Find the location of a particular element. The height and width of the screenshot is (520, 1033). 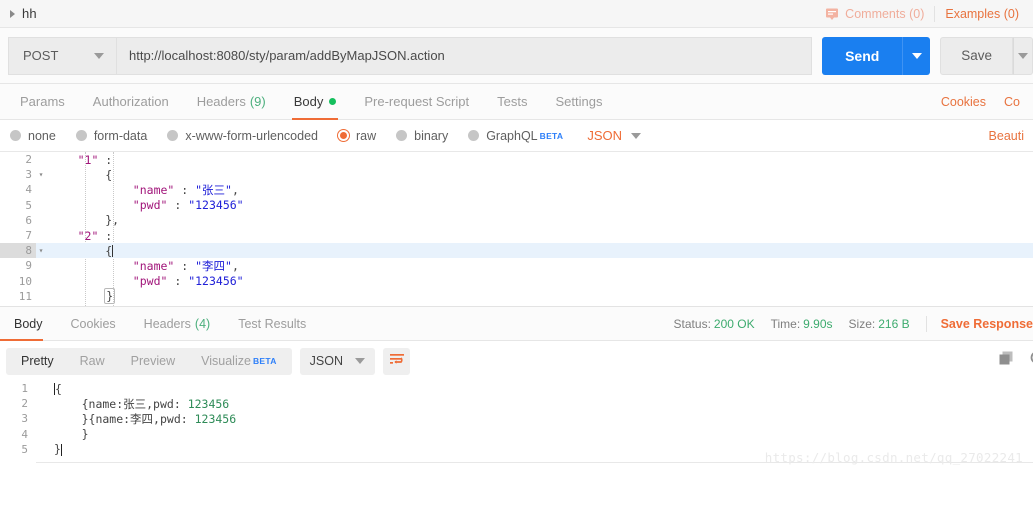

examples-button: Examples (0) is located at coordinates (981, 14).